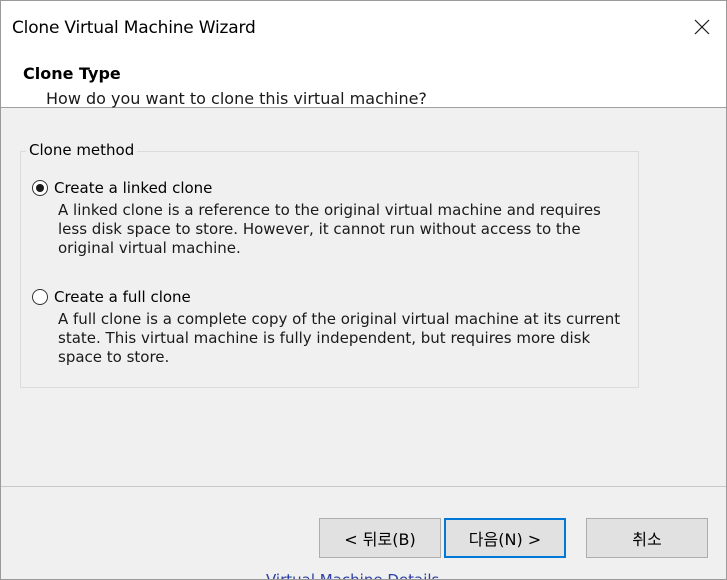  What do you see at coordinates (363, 28) in the screenshot?
I see `title-bar: Clone Virtual Machine Wizard` at bounding box center [363, 28].